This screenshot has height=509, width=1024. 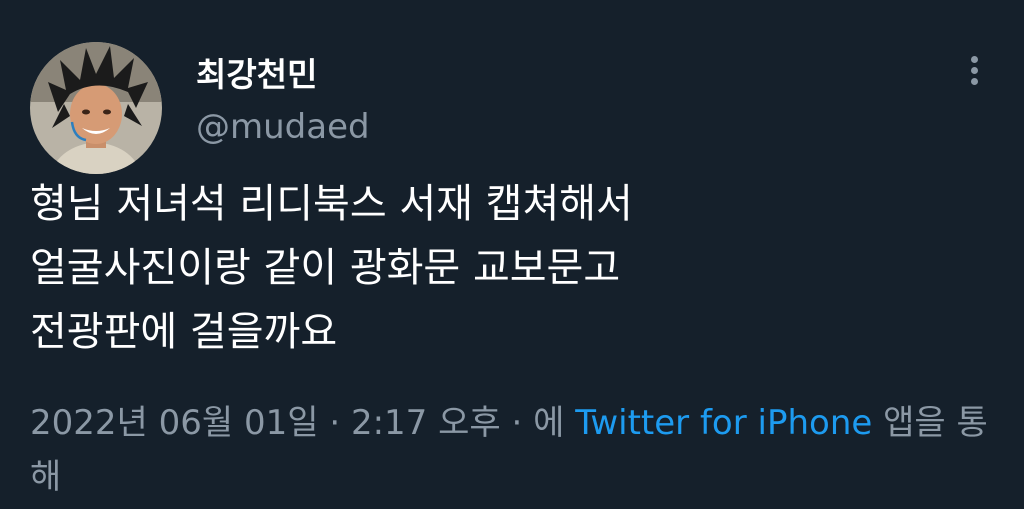 I want to click on more-options-button, so click(x=974, y=70).